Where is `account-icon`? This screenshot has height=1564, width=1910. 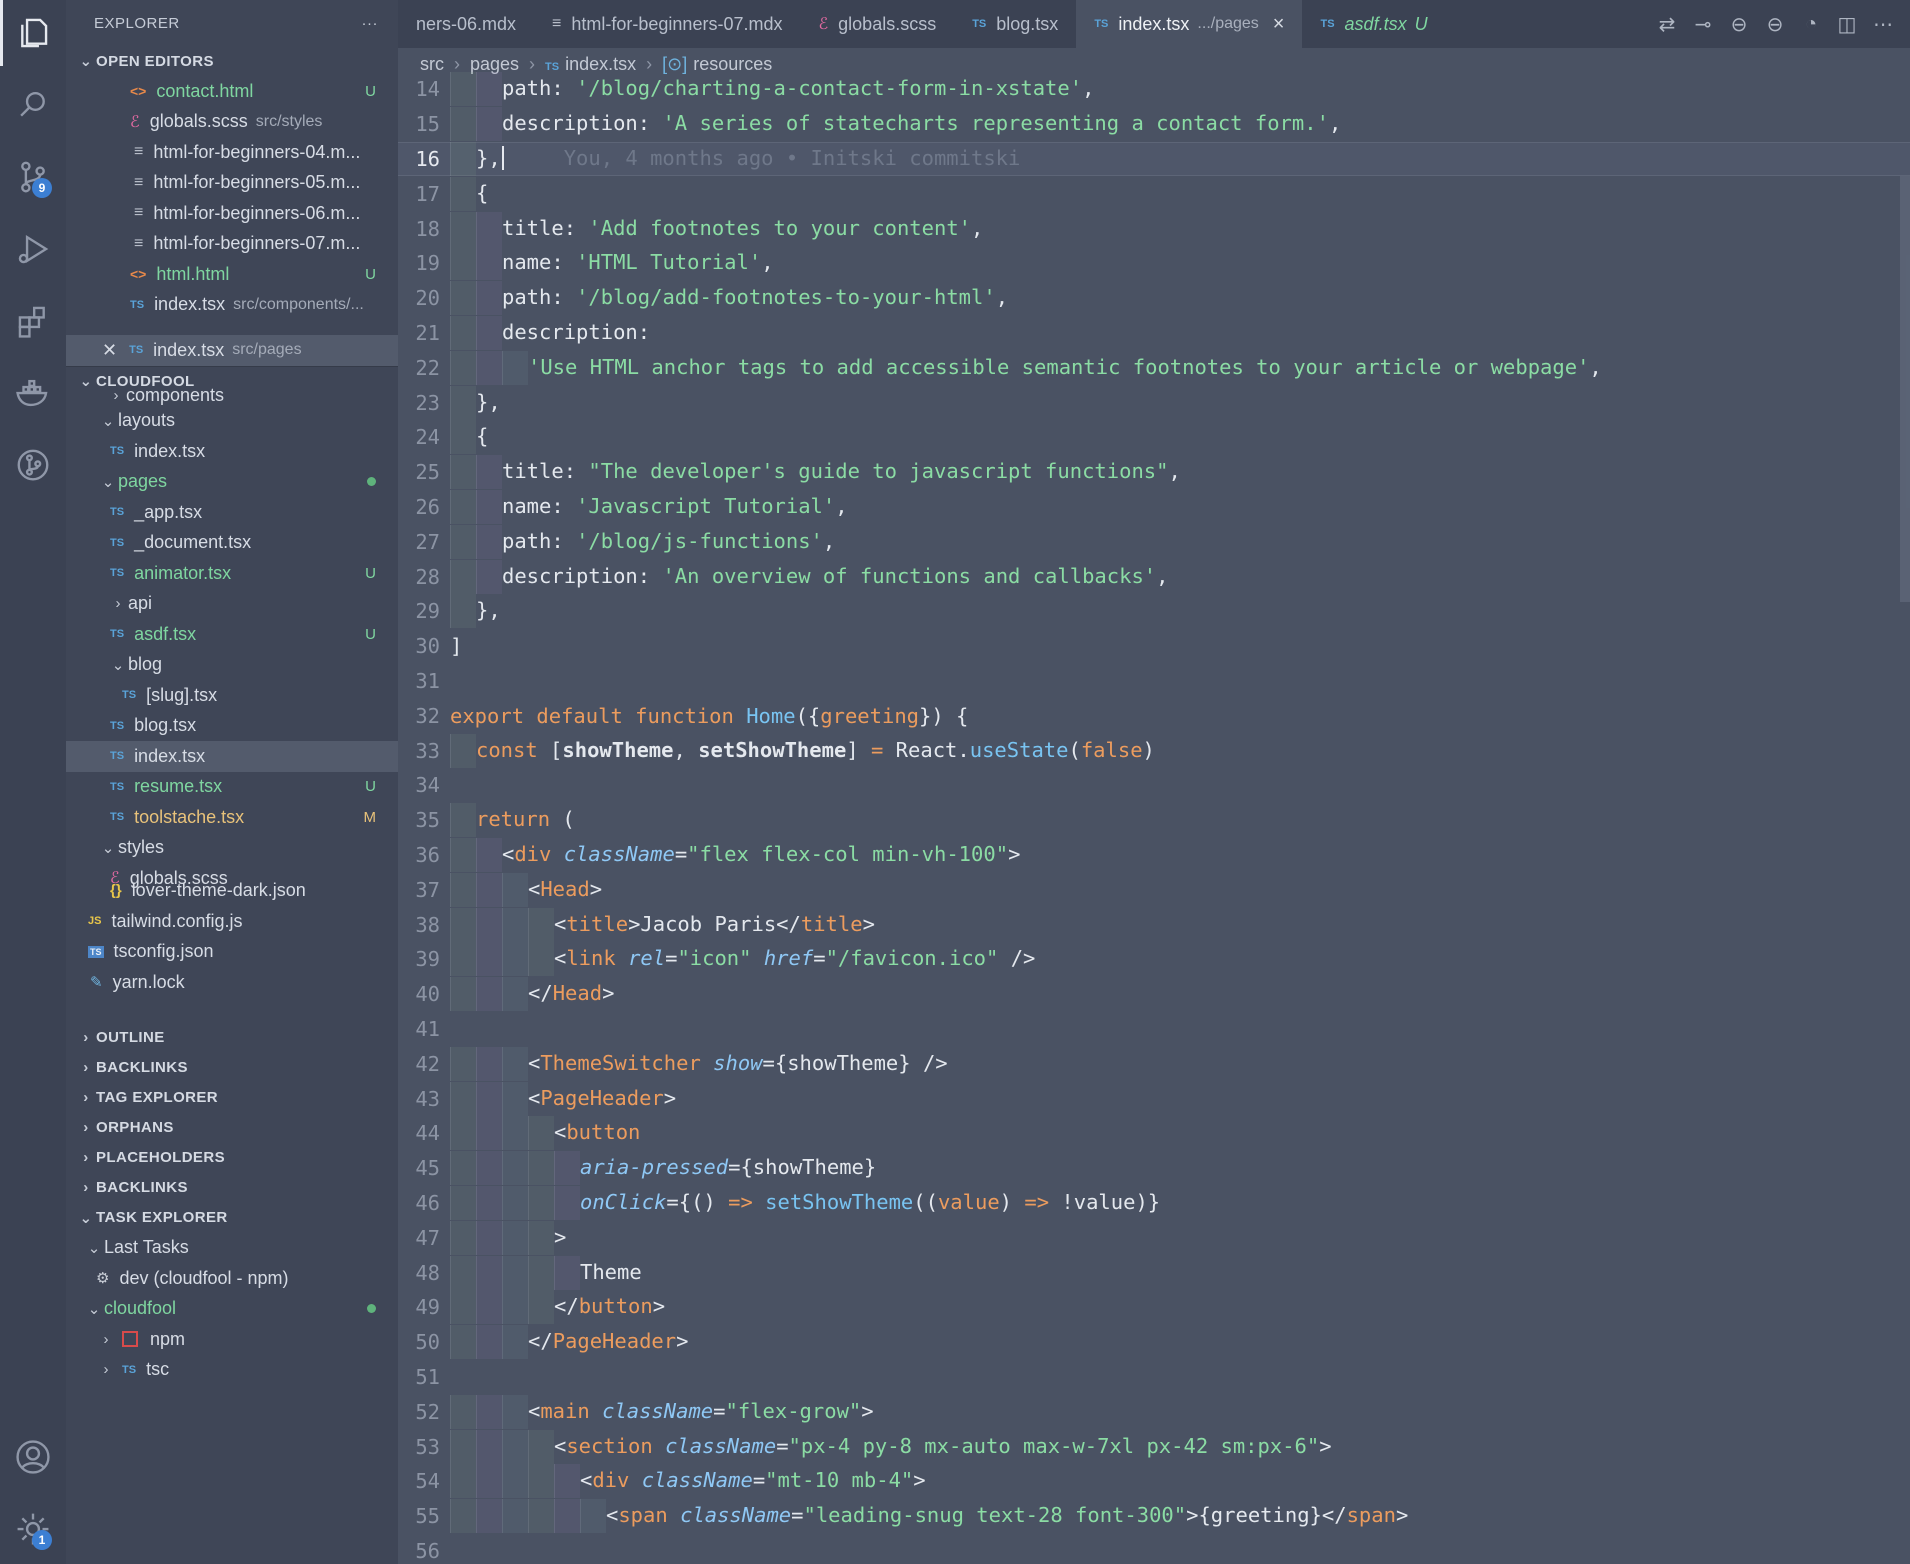
account-icon is located at coordinates (33, 1457).